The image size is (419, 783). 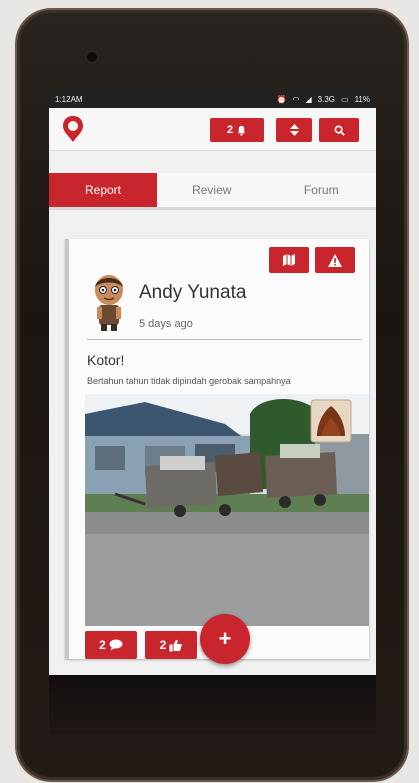 I want to click on bell-icon, so click(x=241, y=130).